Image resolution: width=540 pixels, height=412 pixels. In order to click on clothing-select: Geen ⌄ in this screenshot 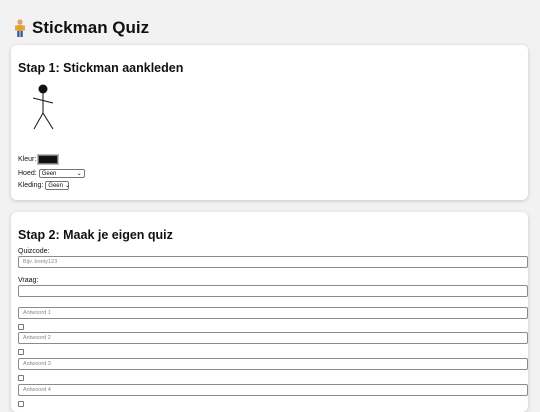, I will do `click(58, 185)`.